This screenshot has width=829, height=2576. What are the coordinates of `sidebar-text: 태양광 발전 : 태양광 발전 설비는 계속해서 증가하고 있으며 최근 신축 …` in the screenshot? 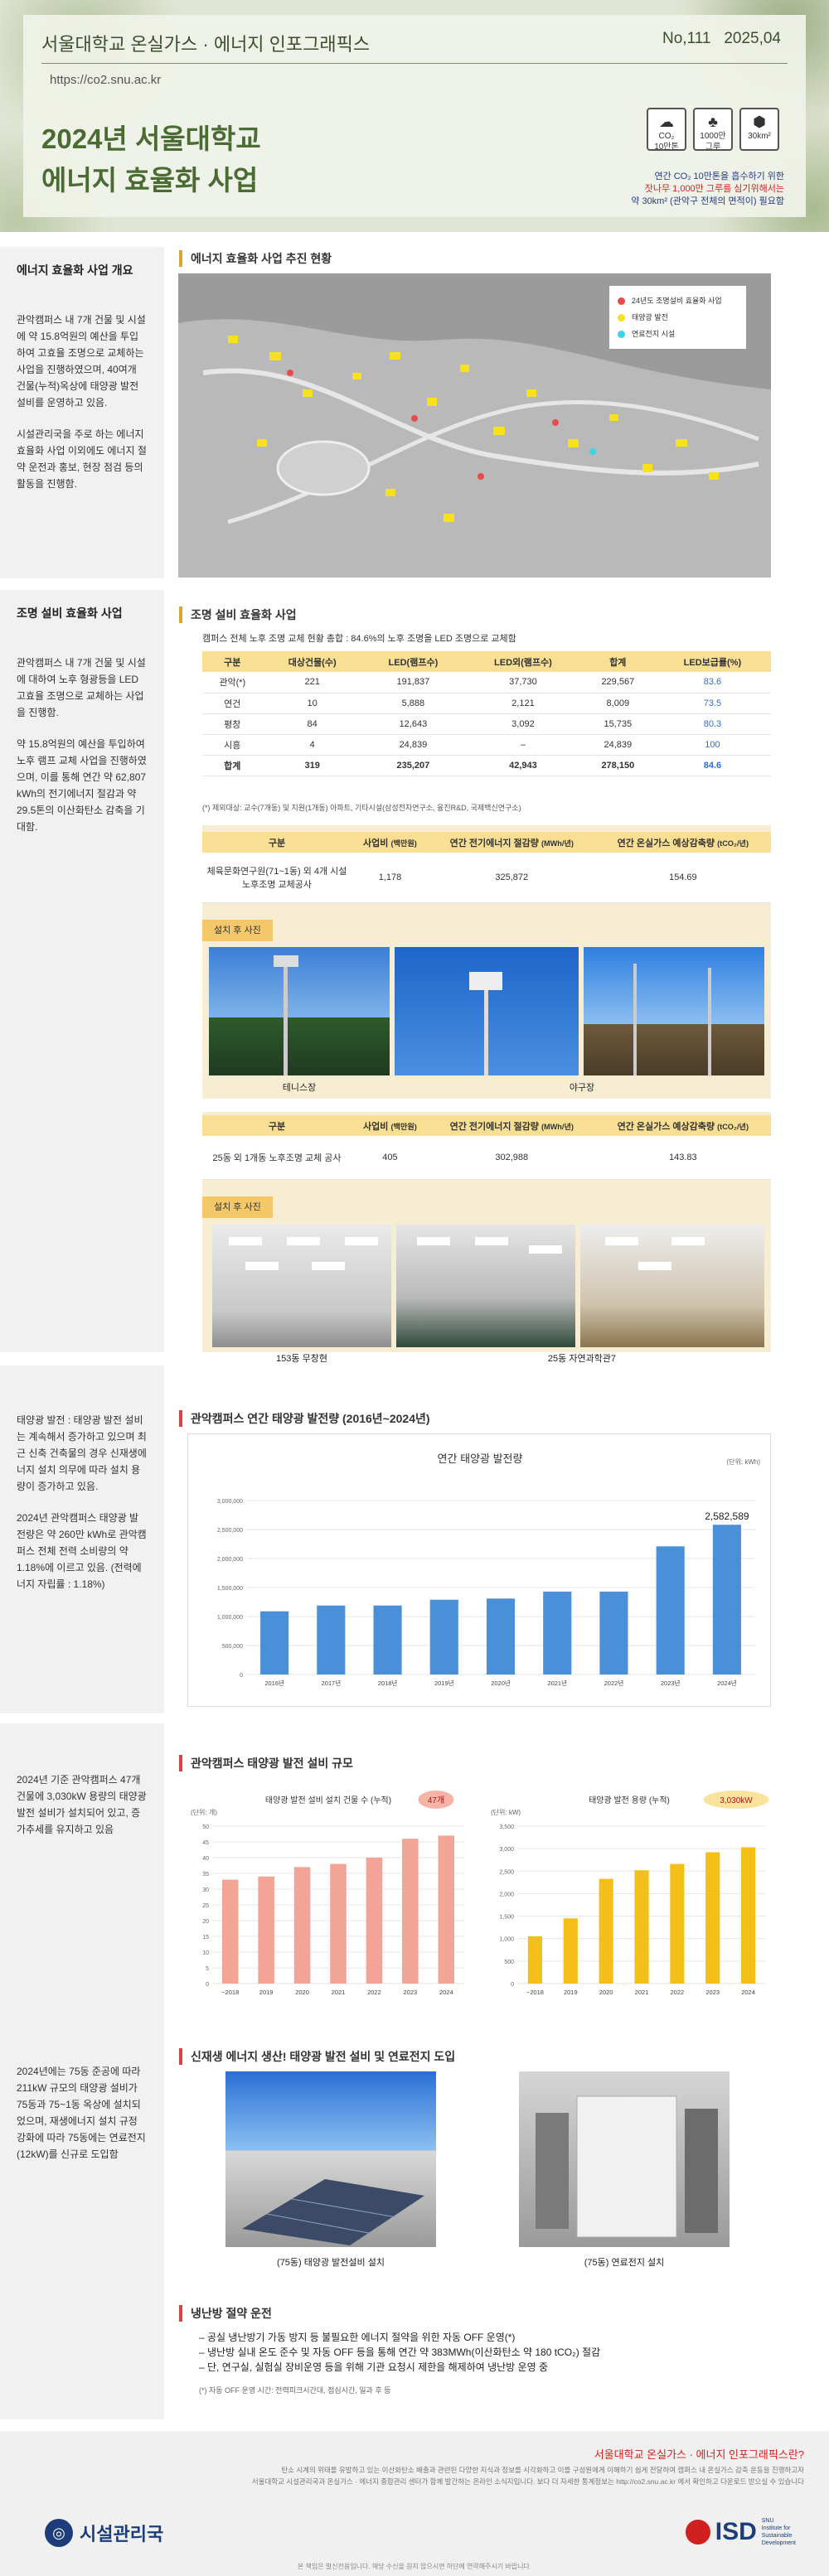 It's located at (82, 1453).